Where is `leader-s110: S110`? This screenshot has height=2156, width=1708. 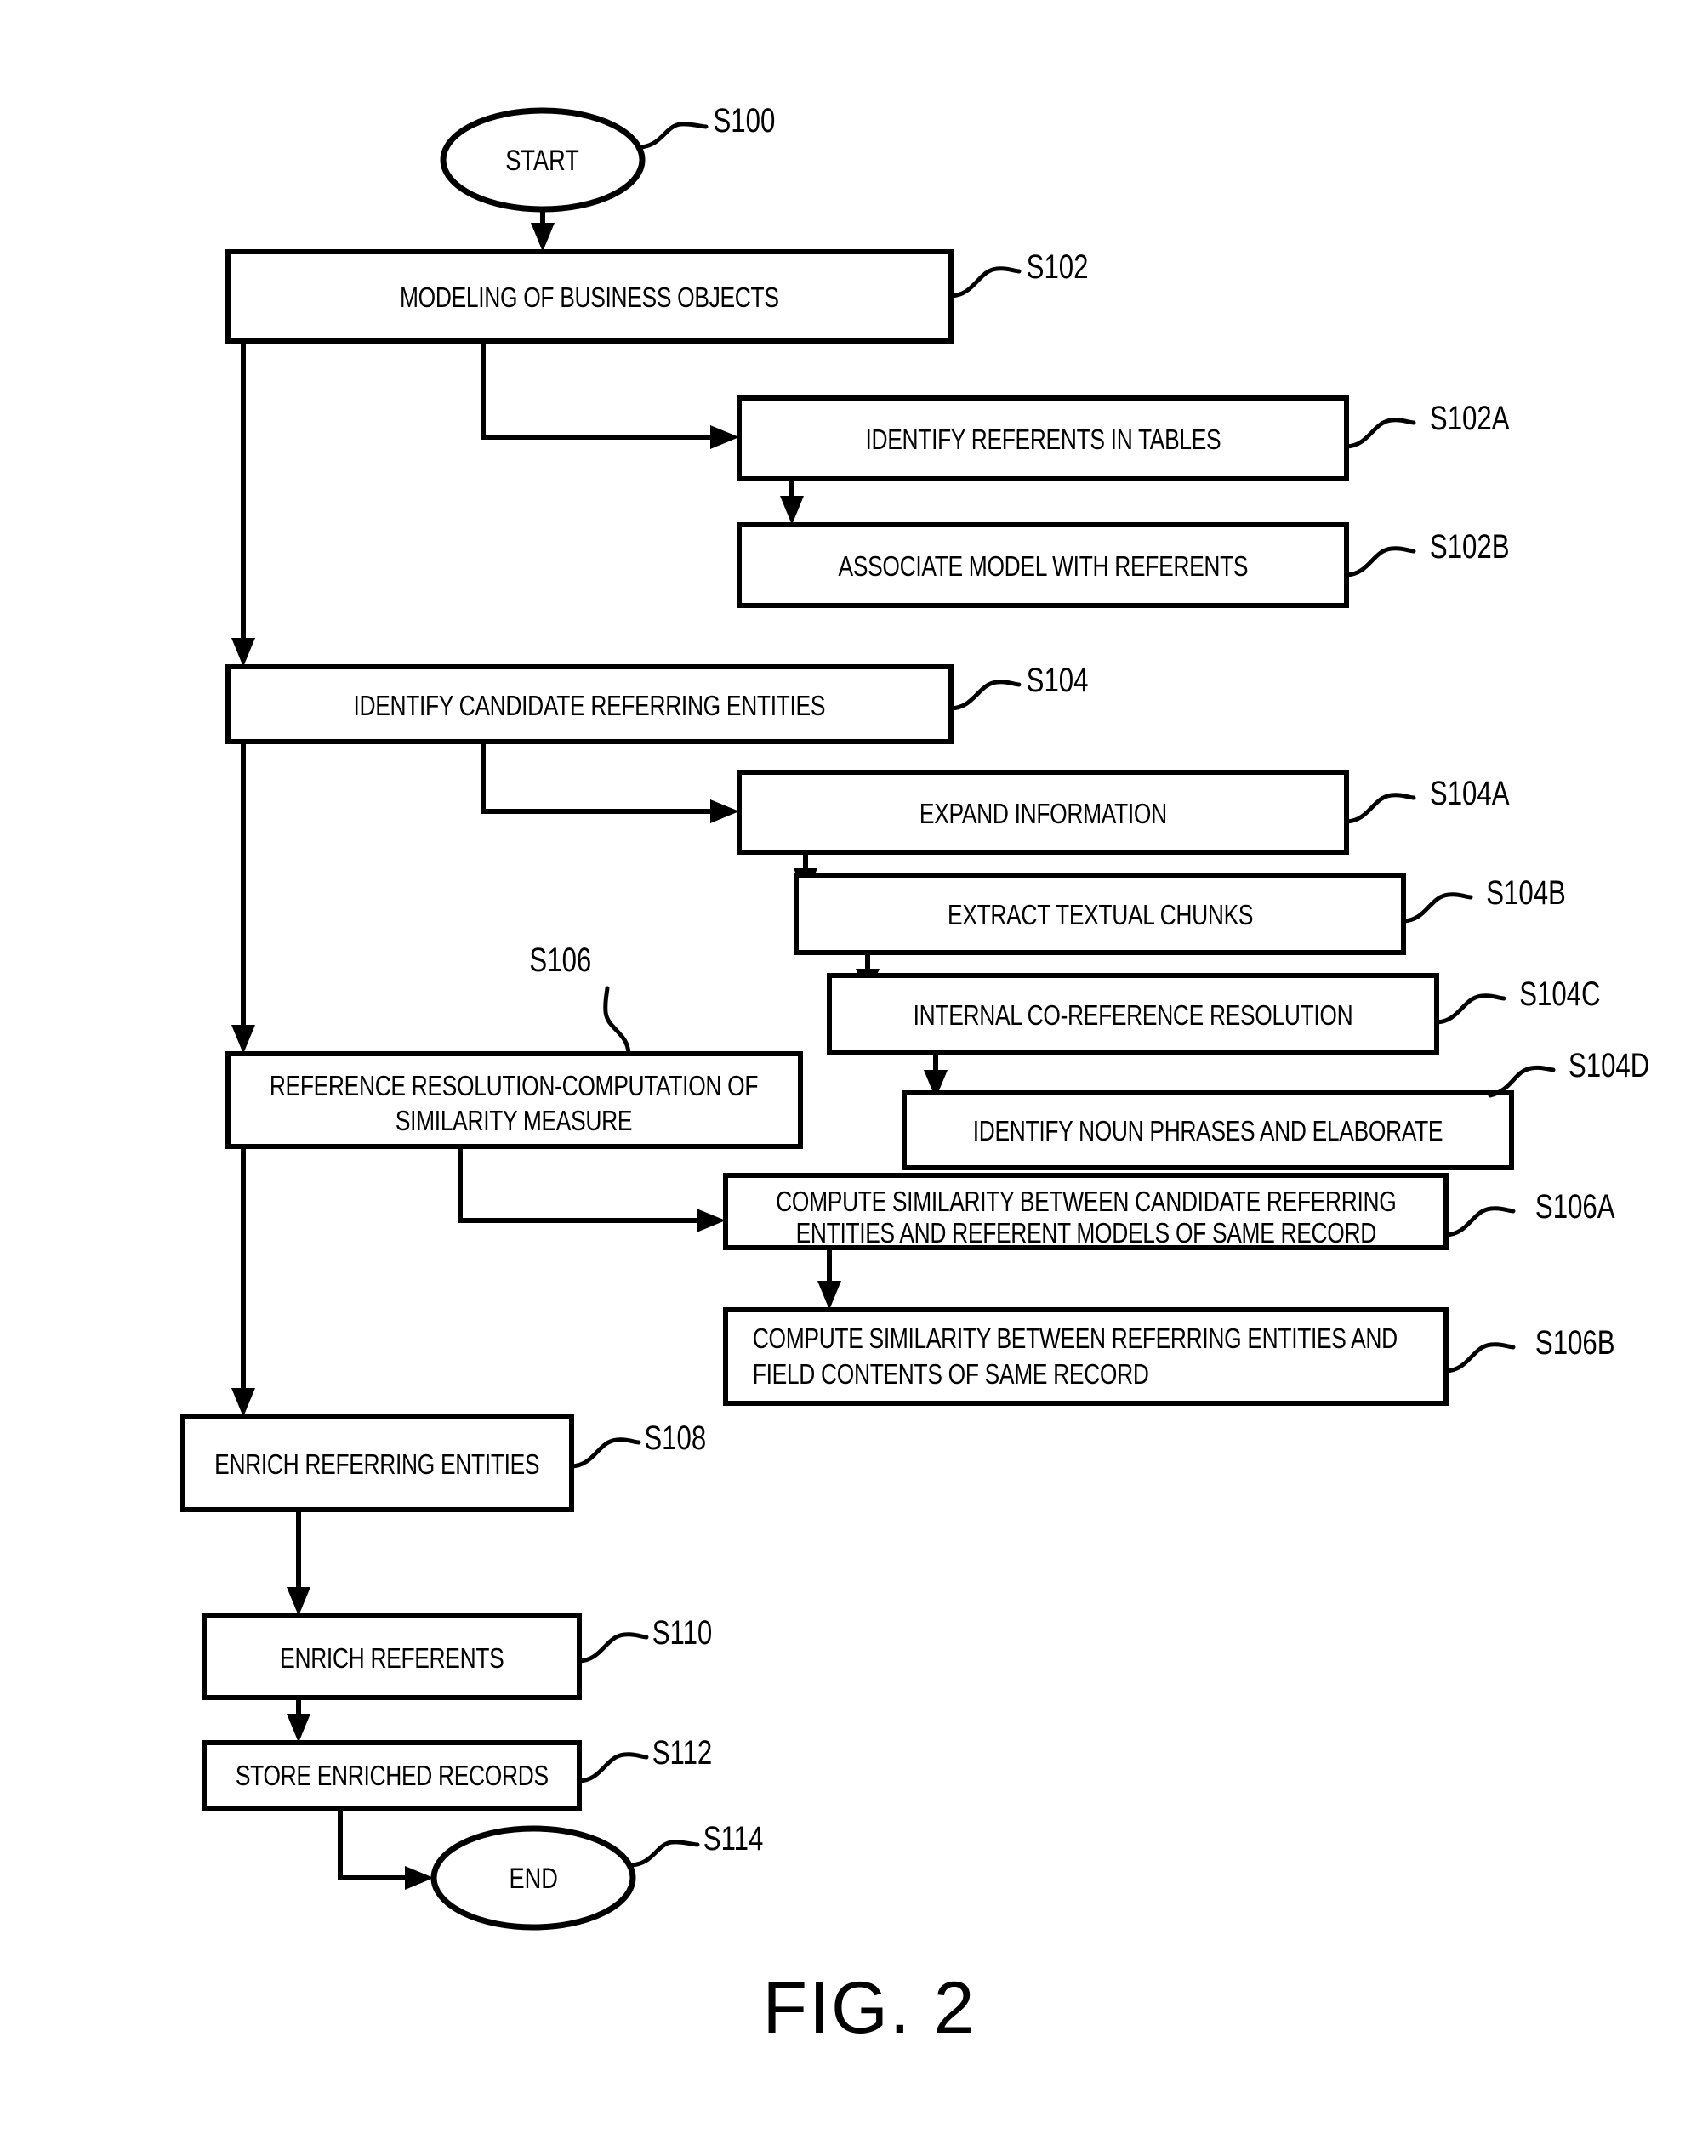
leader-s110: S110 is located at coordinates (645, 1639).